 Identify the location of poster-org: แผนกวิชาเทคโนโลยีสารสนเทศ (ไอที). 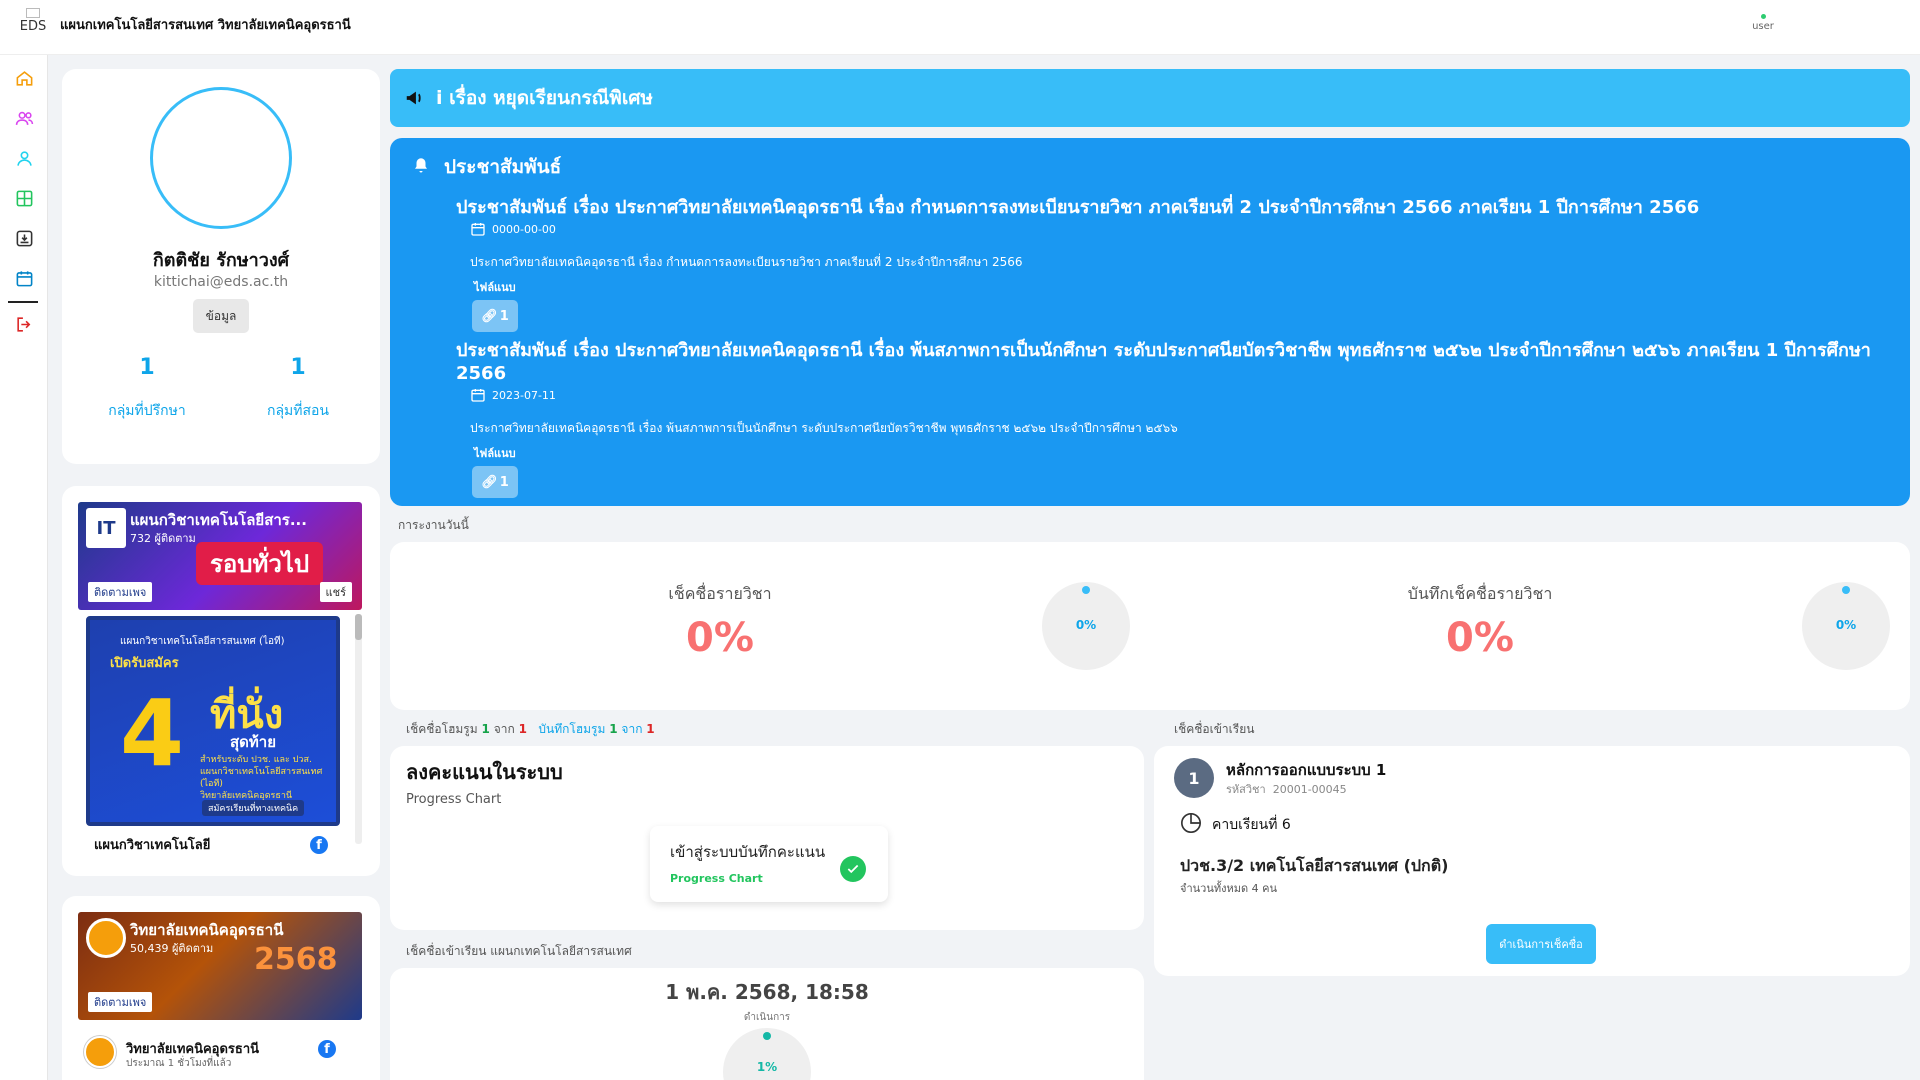
(202, 641).